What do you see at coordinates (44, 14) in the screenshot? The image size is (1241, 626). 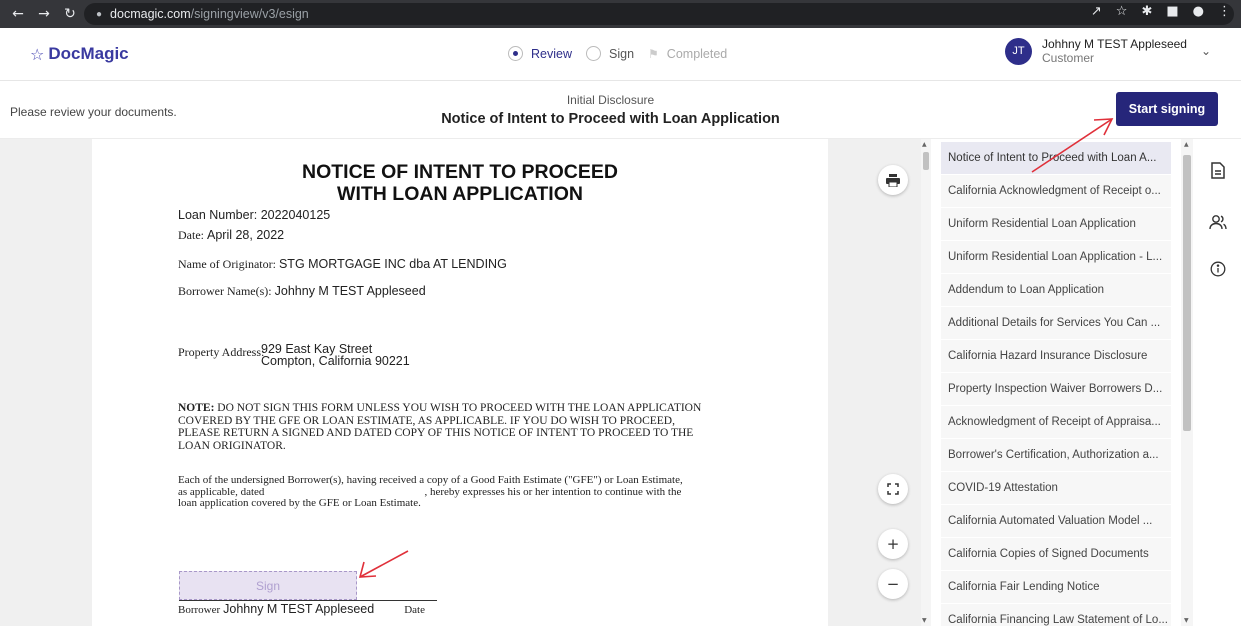 I see `forward-icon: →` at bounding box center [44, 14].